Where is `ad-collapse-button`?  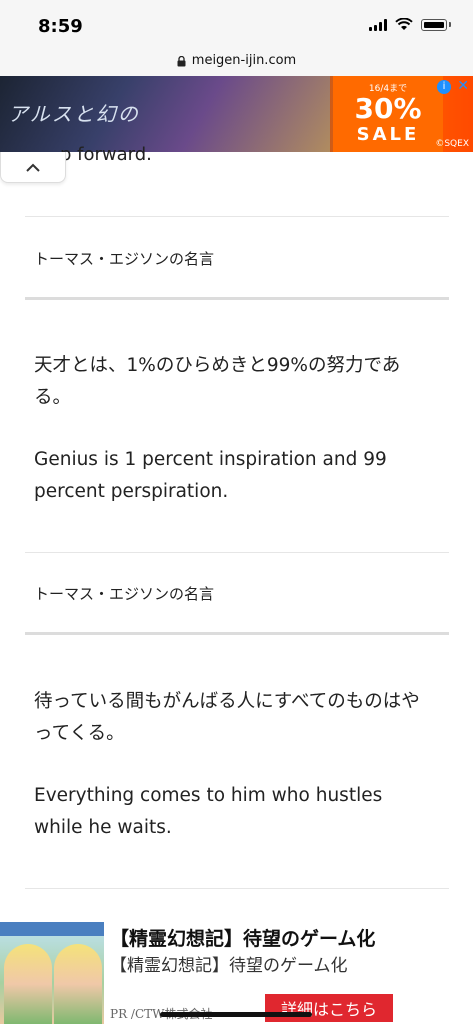 ad-collapse-button is located at coordinates (33, 167).